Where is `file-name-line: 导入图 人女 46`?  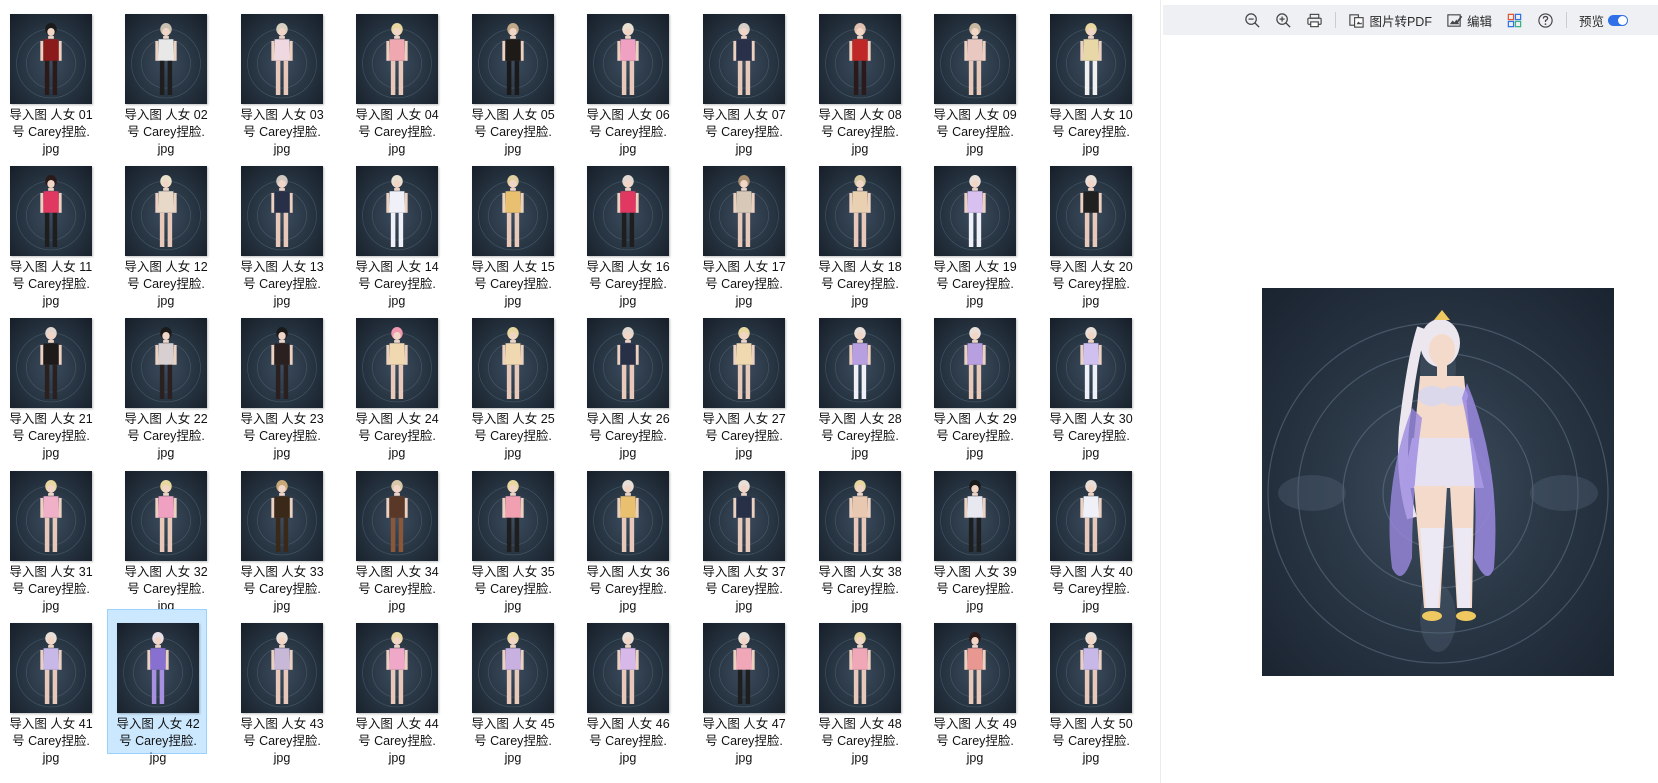
file-name-line: 导入图 人女 46 is located at coordinates (628, 724).